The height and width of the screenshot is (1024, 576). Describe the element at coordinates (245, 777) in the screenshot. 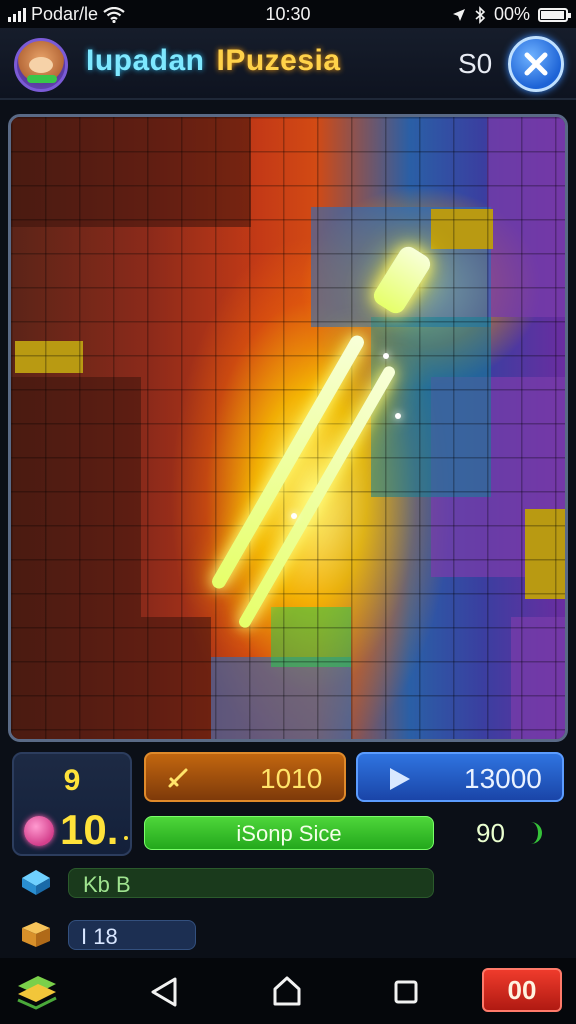

I see `hammer-button: 1010` at that location.